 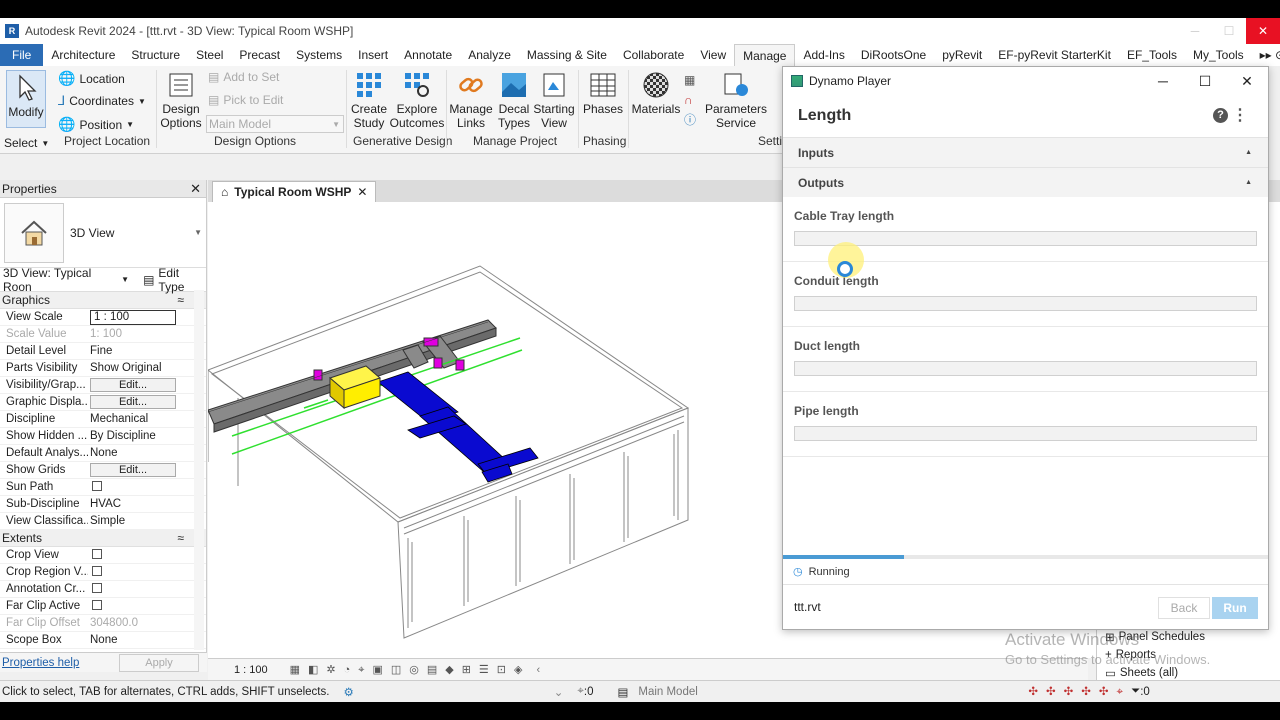 I want to click on apply-button: Apply, so click(x=159, y=662).